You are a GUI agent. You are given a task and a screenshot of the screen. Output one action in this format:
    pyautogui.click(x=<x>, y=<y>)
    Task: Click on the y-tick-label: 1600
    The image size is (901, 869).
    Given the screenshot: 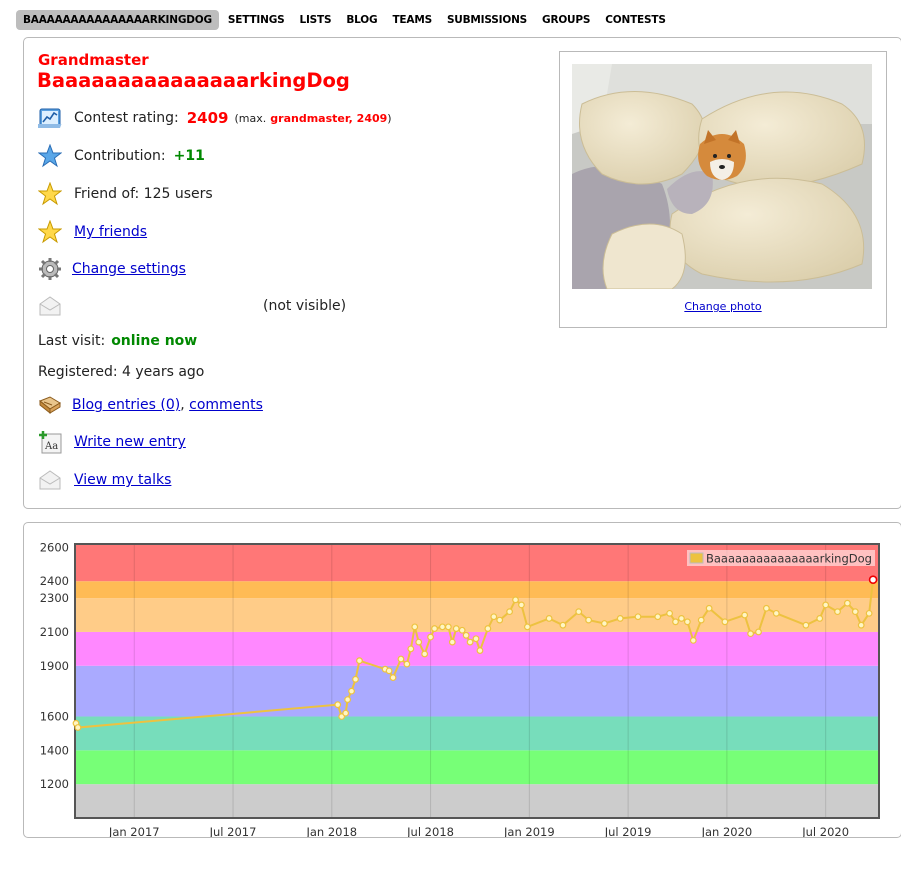 What is the action you would take?
    pyautogui.click(x=54, y=717)
    